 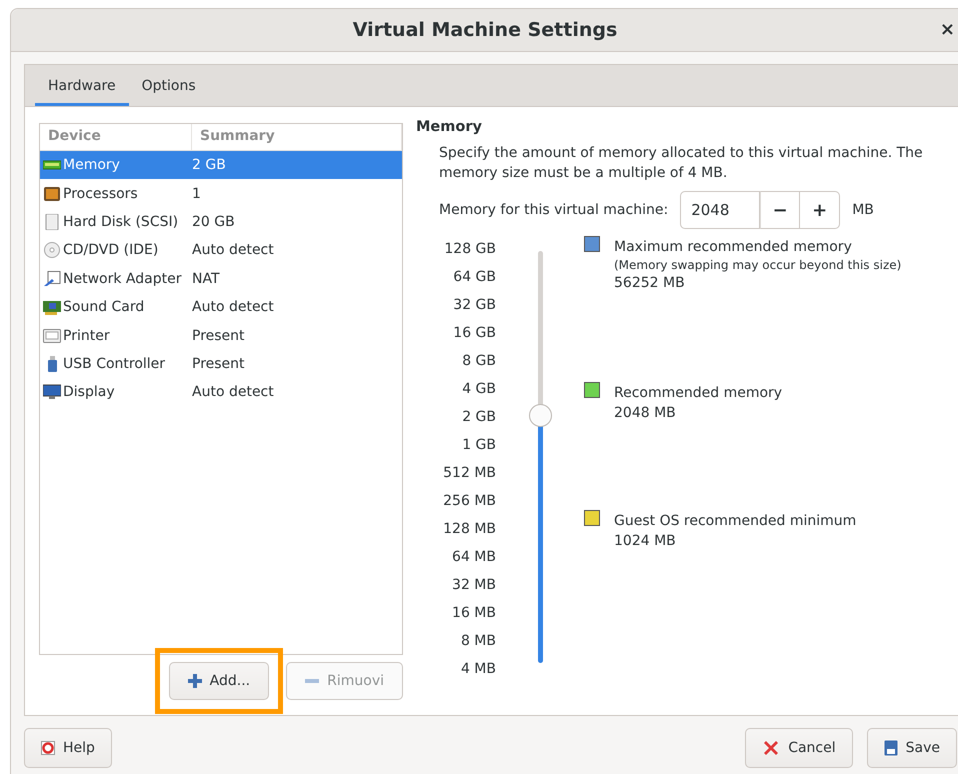 I want to click on device-row: Processors 1, so click(x=221, y=193).